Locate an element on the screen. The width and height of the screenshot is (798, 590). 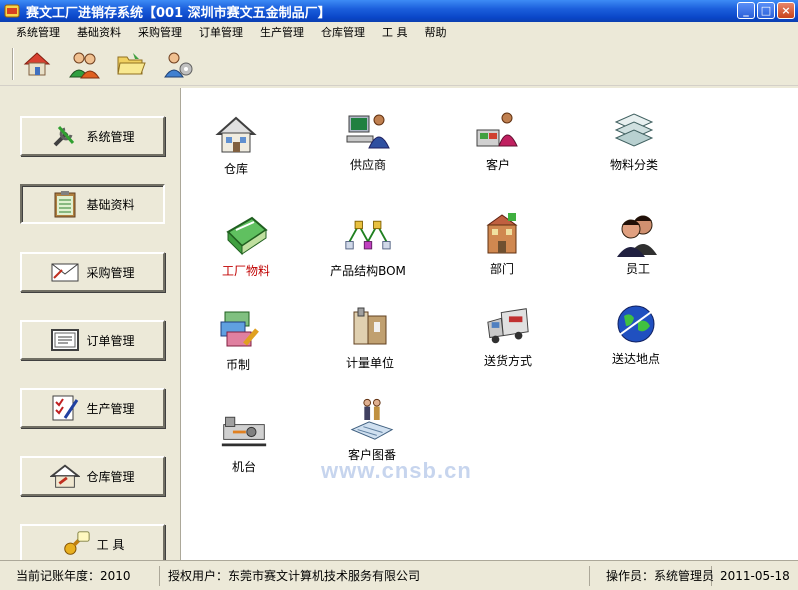
nav-label: 基础资料 is located at coordinates (110, 204).